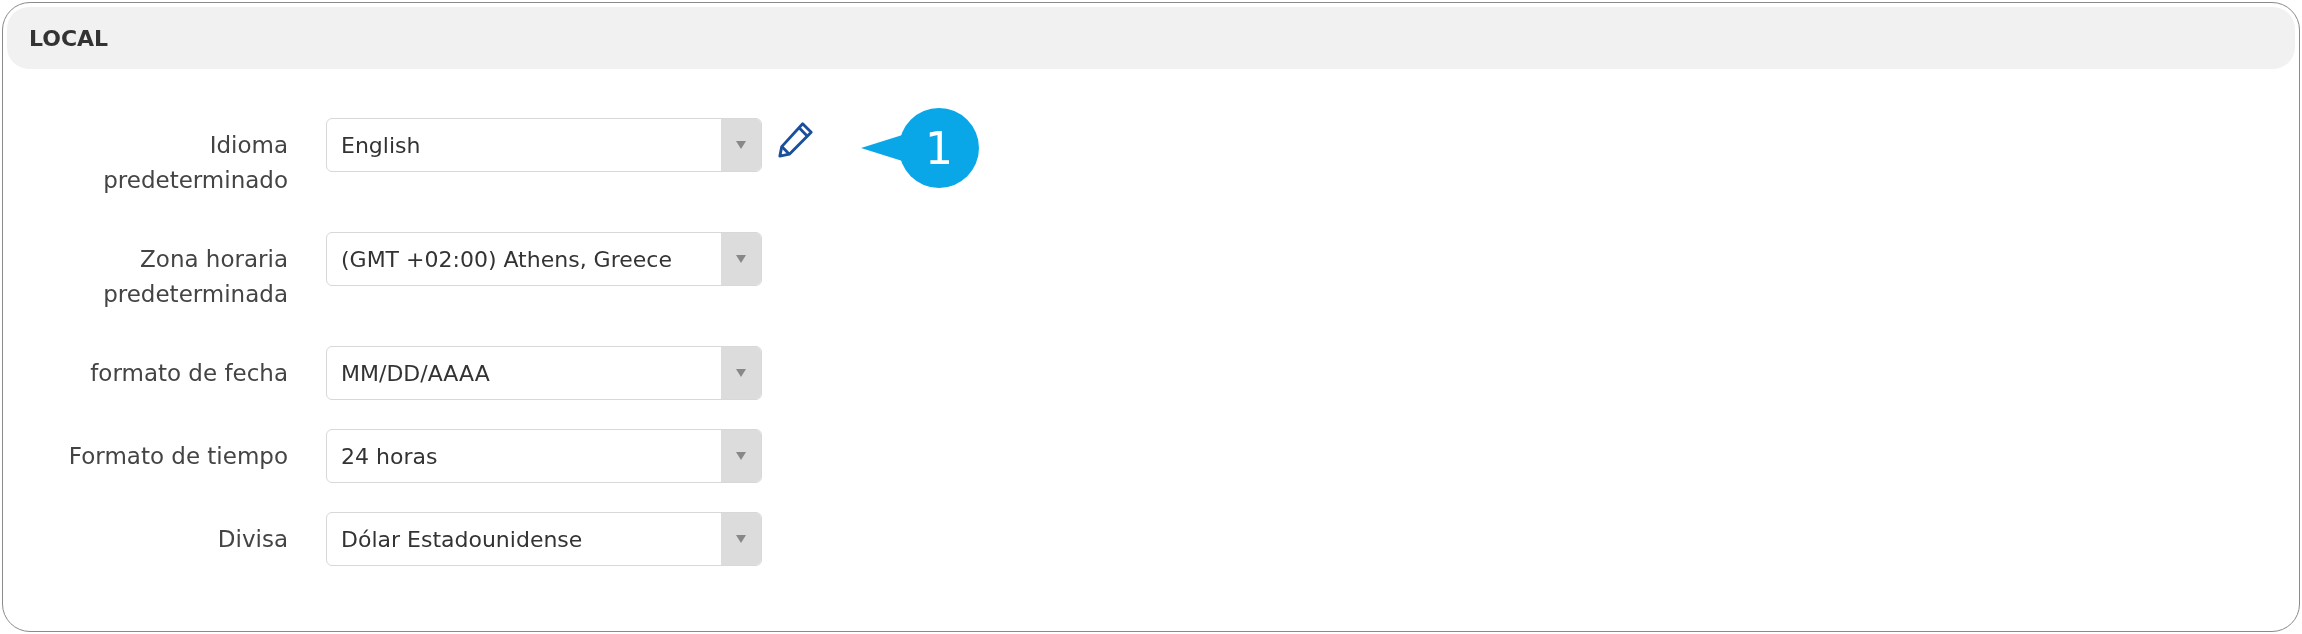  Describe the element at coordinates (177, 456) in the screenshot. I see `field-label: Formato de tiempo` at that location.